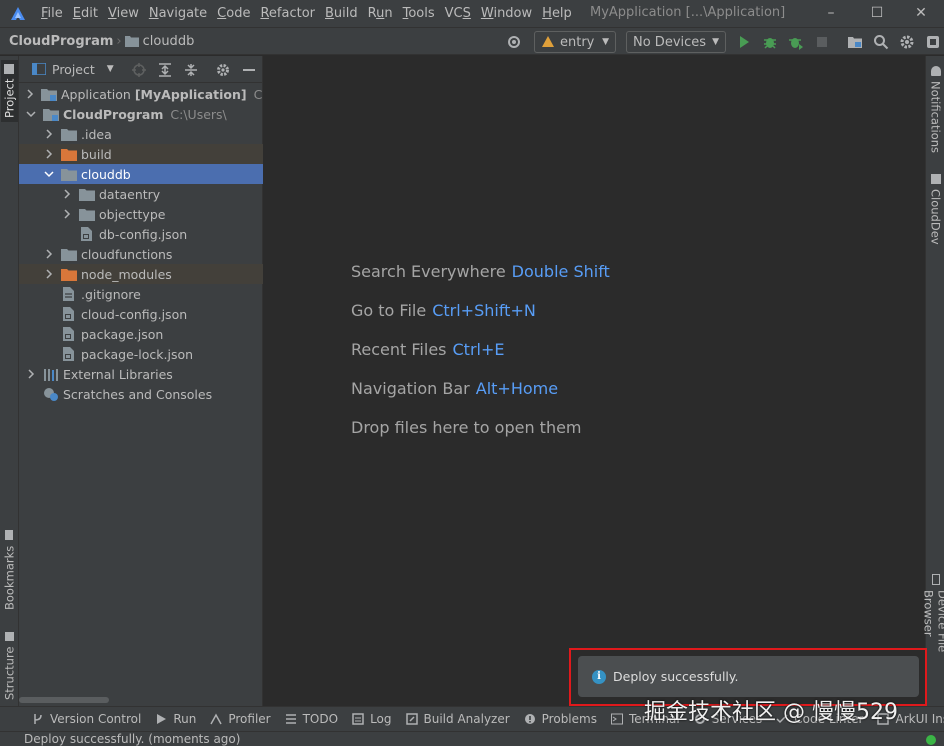 Image resolution: width=944 pixels, height=746 pixels. Describe the element at coordinates (86, 719) in the screenshot. I see `tool-window-version-control: Version Control` at that location.